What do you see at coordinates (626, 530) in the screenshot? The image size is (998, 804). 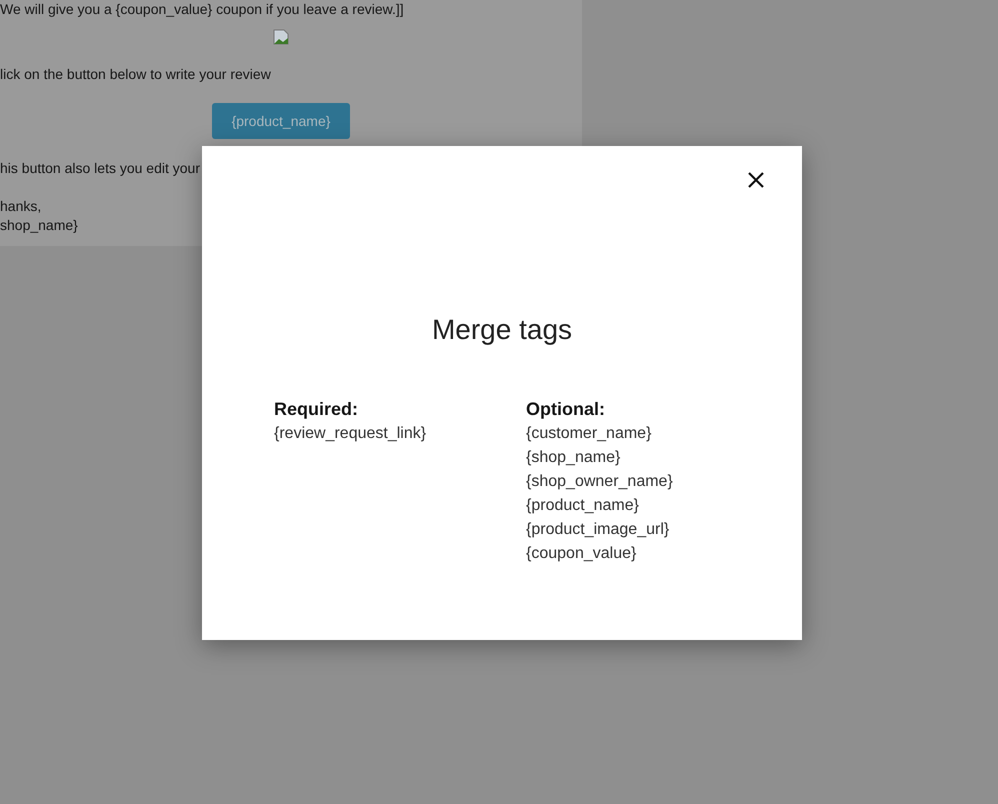 I see `merge-tag: {product_image_url}` at bounding box center [626, 530].